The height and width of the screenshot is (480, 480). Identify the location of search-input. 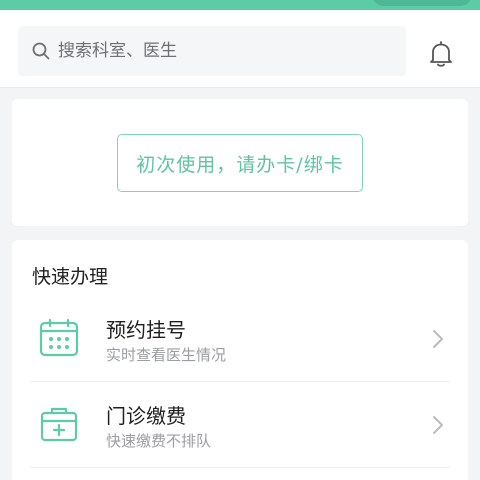
(223, 51).